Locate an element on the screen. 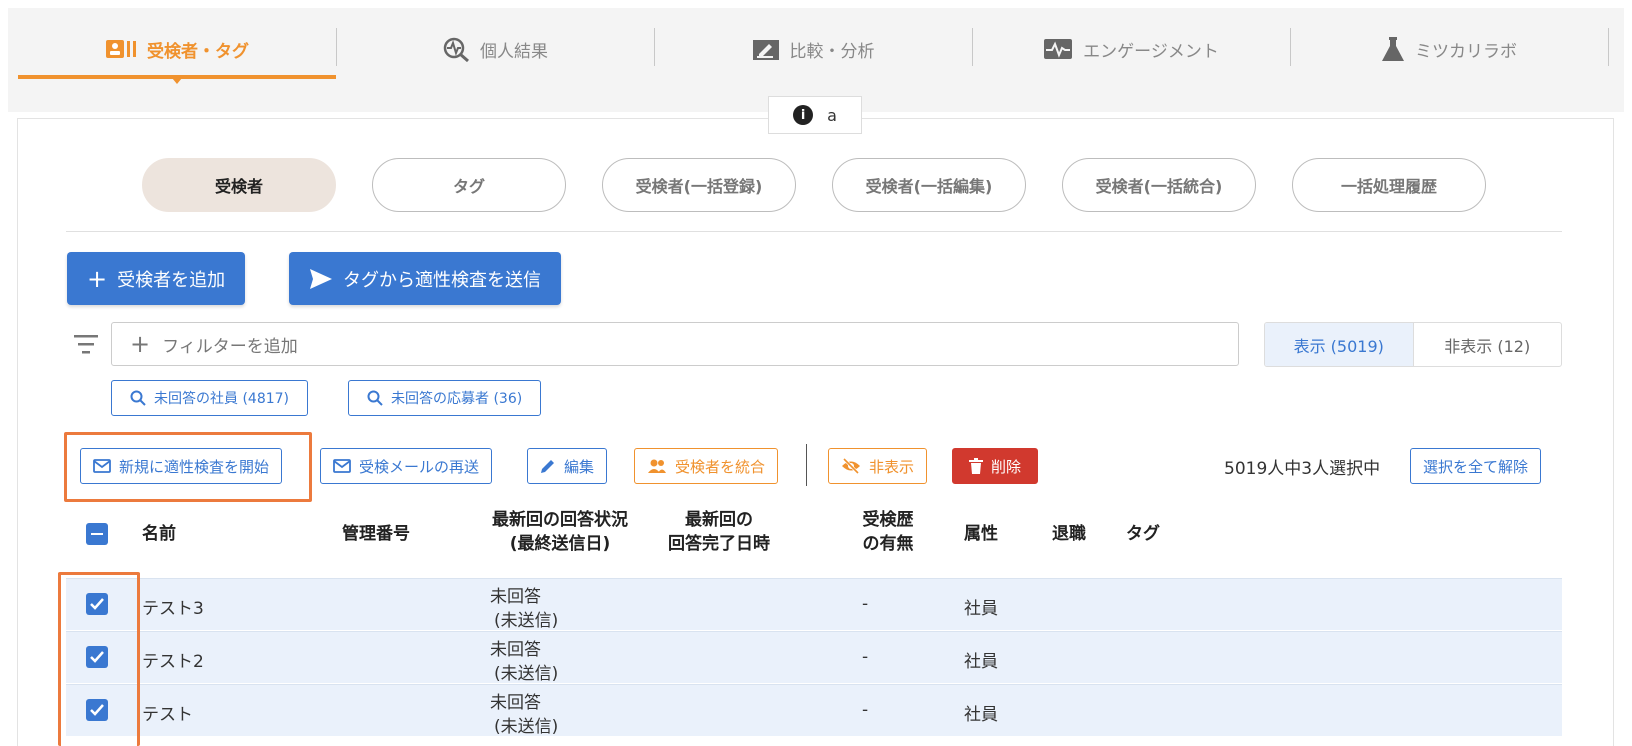 Image resolution: width=1632 pixels, height=746 pixels. col-header-retire: 退職 is located at coordinates (1069, 534).